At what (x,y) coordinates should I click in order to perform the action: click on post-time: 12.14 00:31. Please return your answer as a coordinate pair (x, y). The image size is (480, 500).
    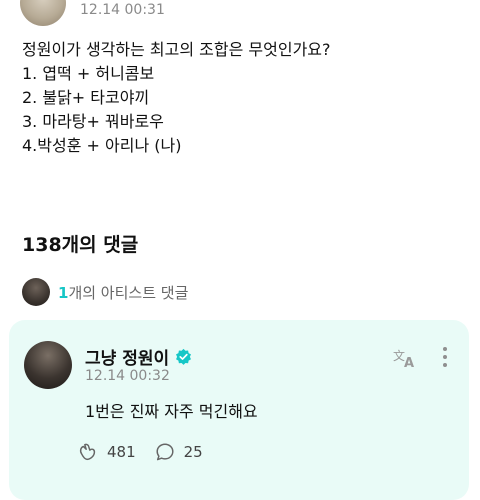
    Looking at the image, I should click on (122, 10).